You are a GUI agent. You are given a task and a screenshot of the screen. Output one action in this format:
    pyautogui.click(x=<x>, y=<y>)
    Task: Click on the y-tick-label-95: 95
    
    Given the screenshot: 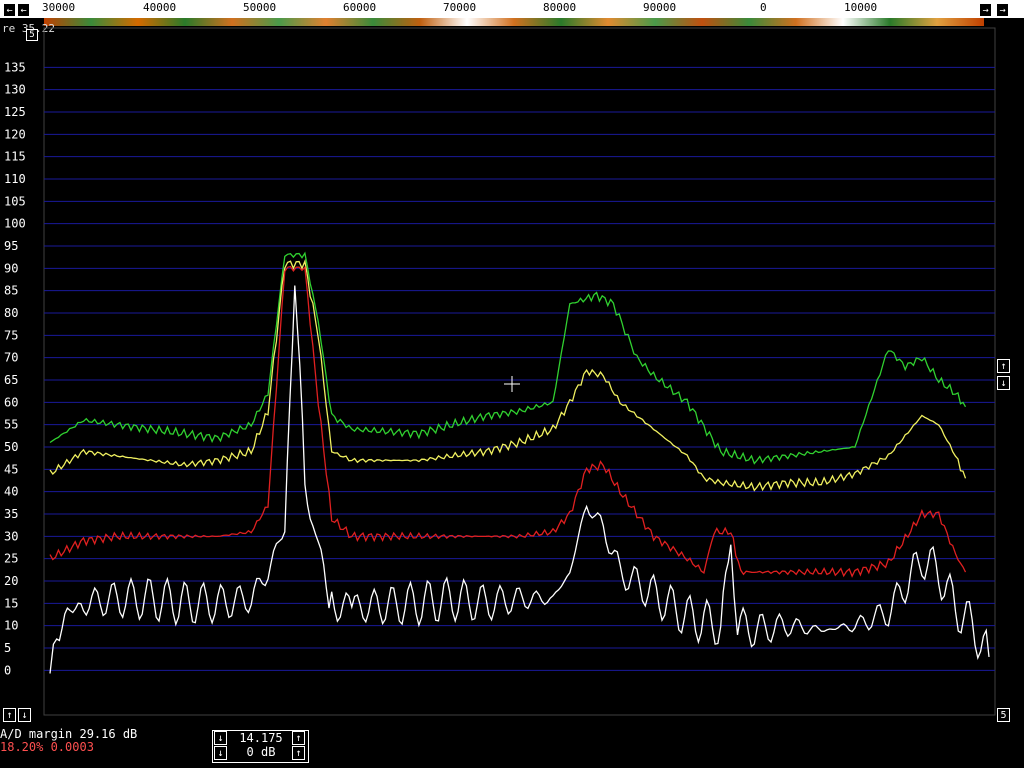 What is the action you would take?
    pyautogui.click(x=11, y=246)
    